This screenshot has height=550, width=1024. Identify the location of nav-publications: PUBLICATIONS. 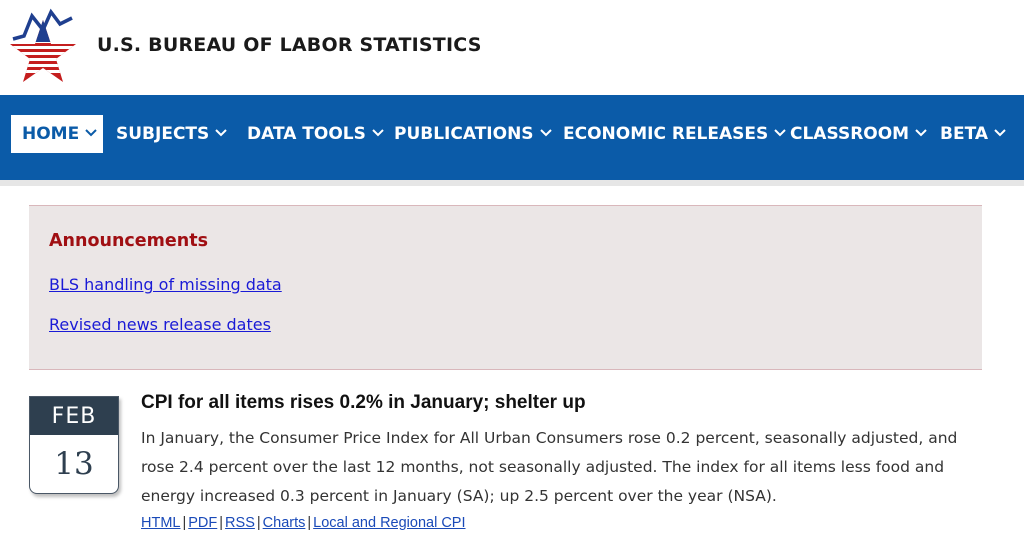
(473, 134).